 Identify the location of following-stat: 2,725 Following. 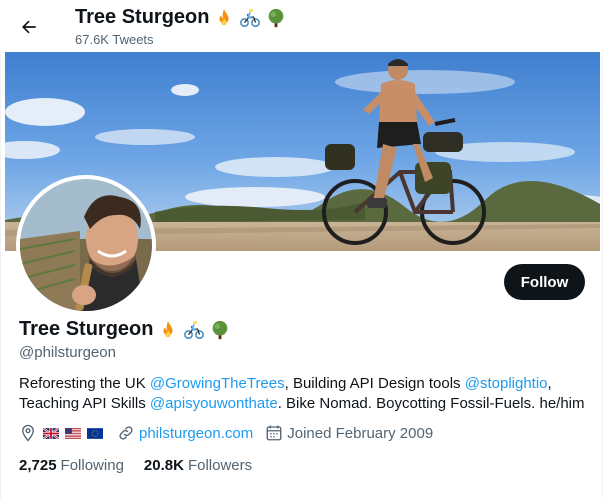
(71, 465).